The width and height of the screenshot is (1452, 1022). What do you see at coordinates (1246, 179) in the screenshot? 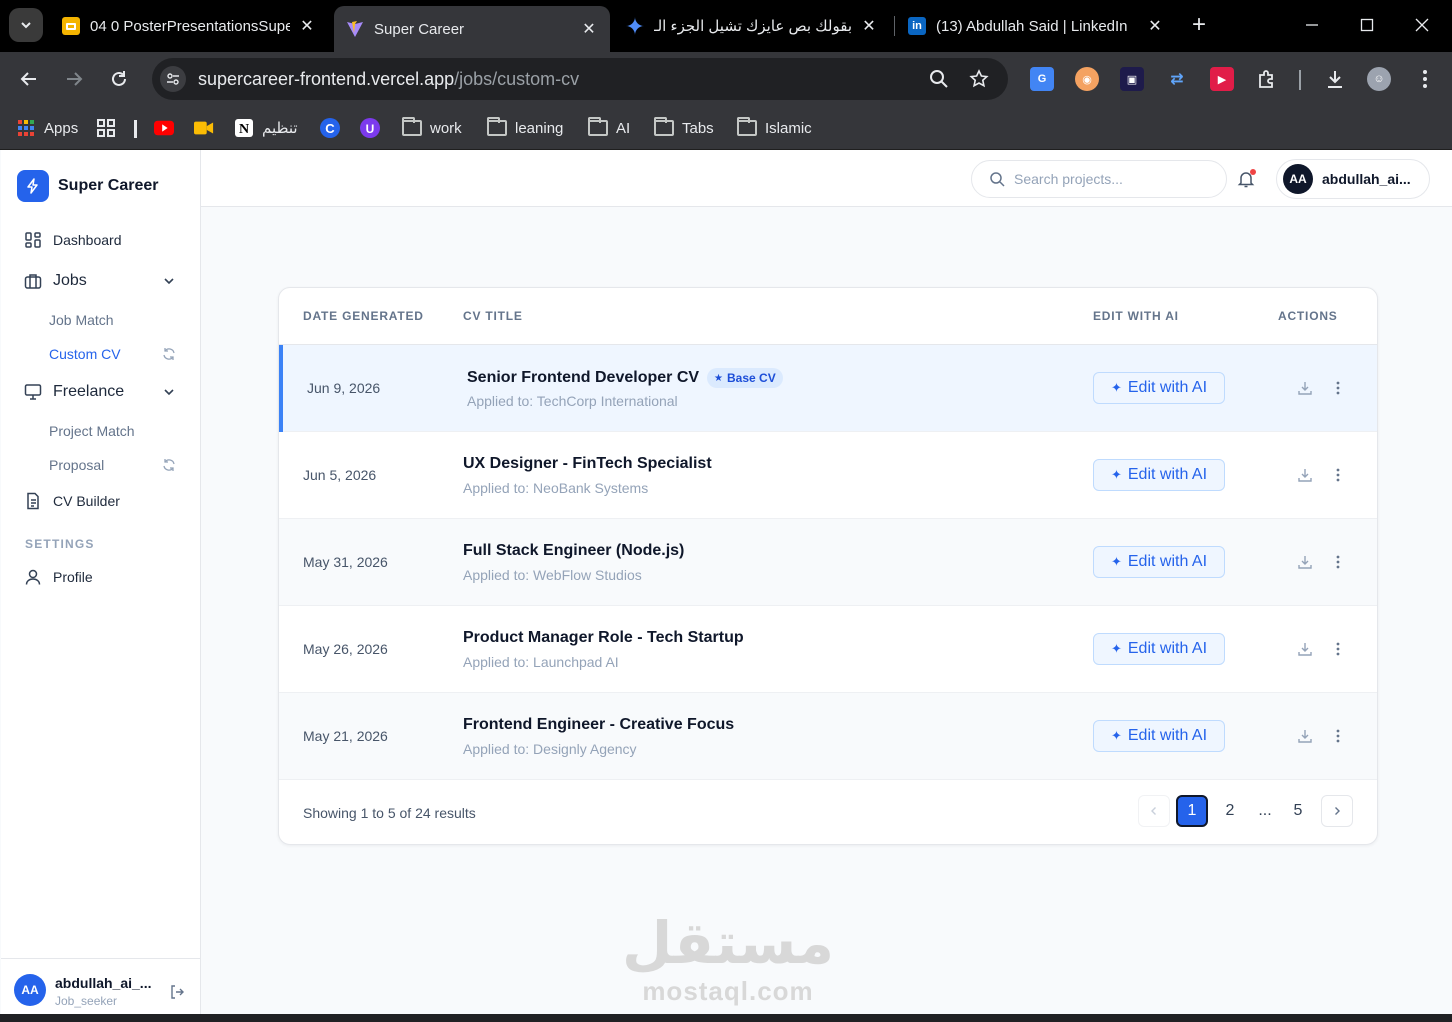
I see `notification-bell-icon` at bounding box center [1246, 179].